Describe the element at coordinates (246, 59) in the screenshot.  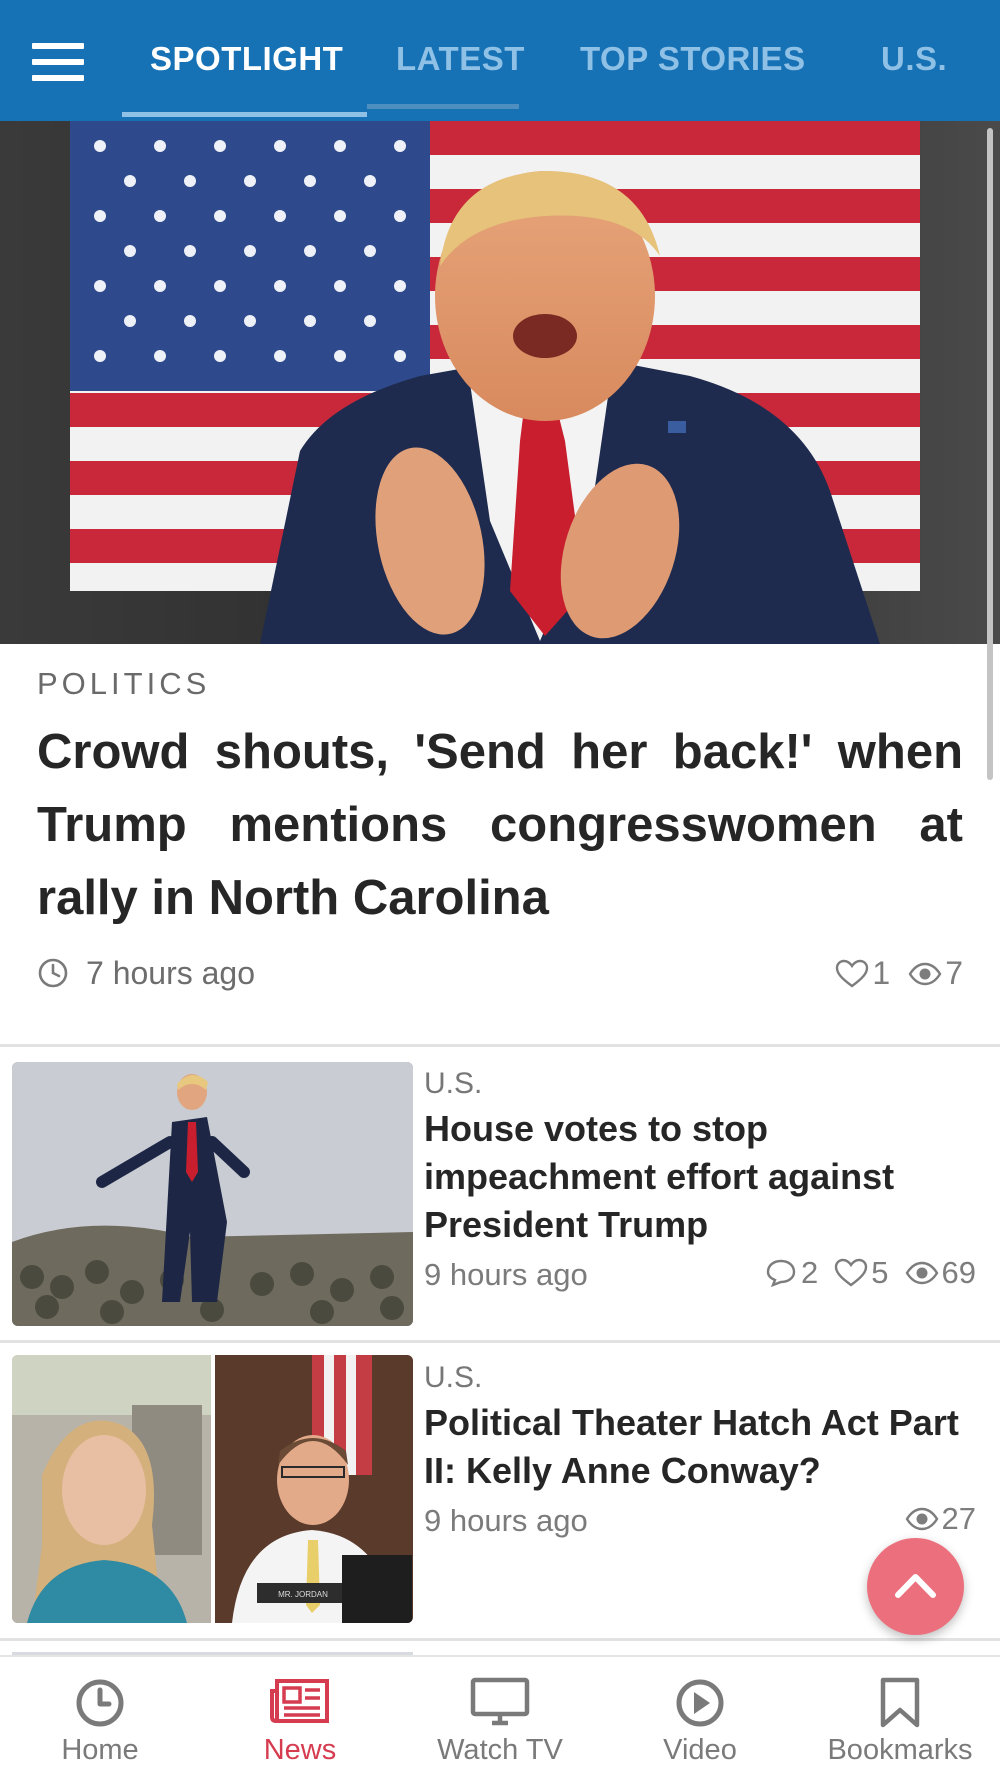
I see `tab-spotlight: SPOTLIGHT` at that location.